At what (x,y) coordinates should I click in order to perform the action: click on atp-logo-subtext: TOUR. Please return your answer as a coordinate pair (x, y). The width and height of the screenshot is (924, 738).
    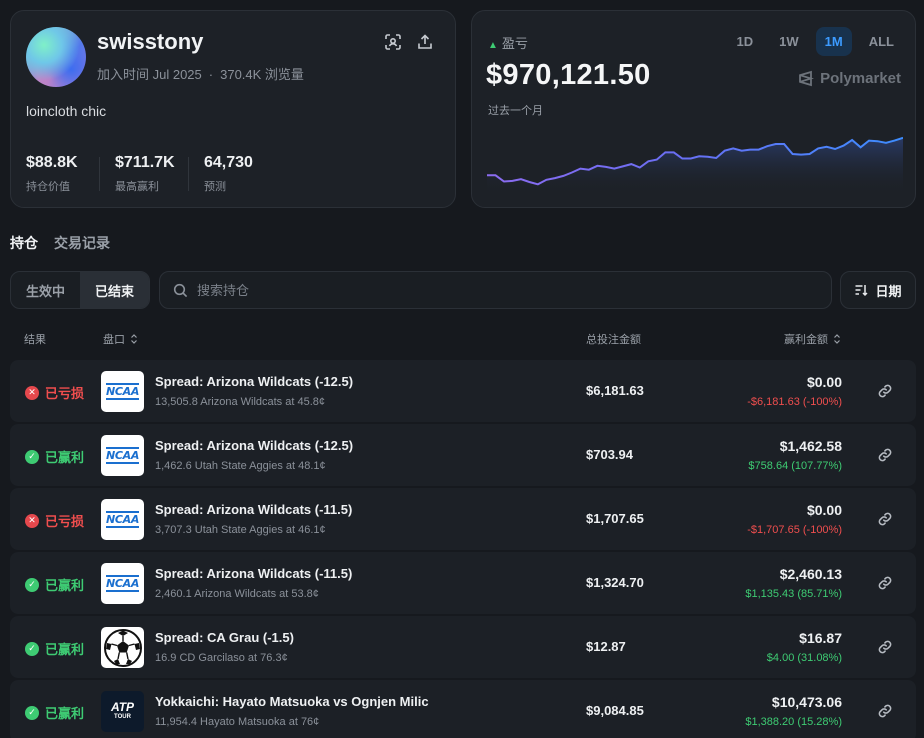
    Looking at the image, I should click on (122, 716).